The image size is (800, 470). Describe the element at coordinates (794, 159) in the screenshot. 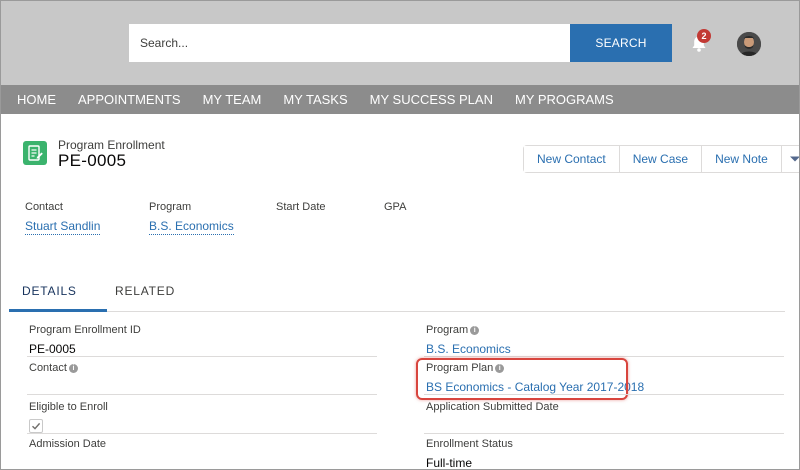

I see `chevron-down-icon` at that location.